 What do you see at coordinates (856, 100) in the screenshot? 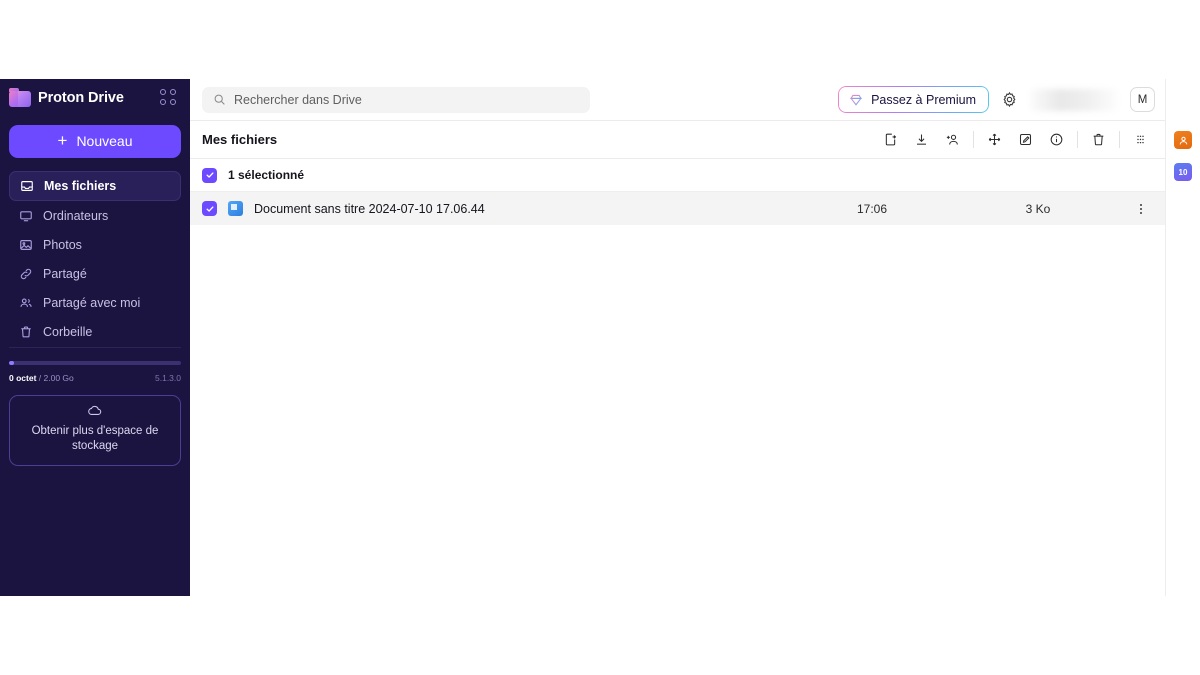
I see `gem-icon` at bounding box center [856, 100].